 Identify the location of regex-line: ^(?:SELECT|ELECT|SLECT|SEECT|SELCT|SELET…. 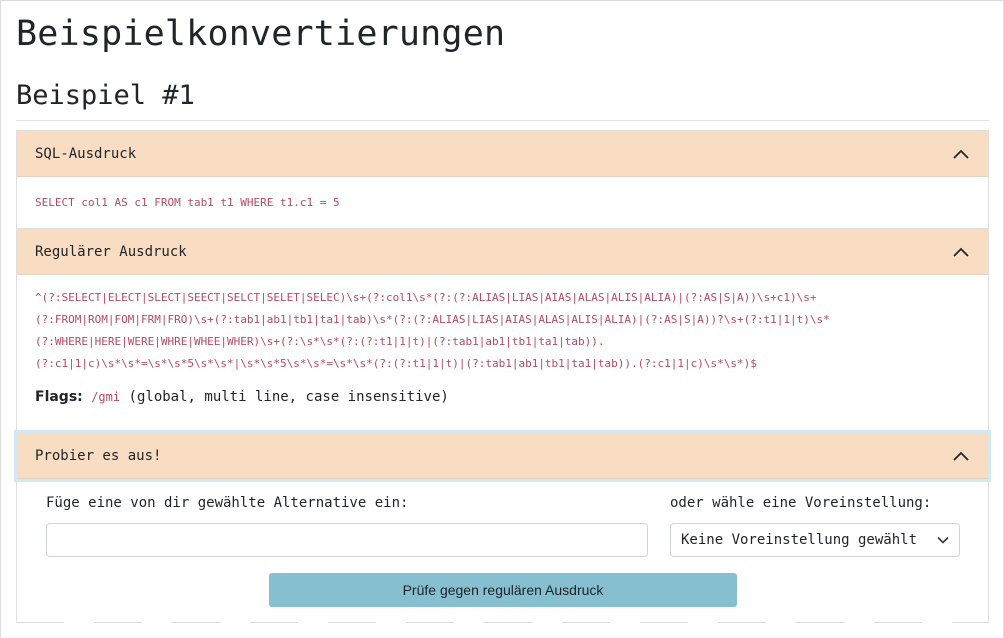
(426, 297).